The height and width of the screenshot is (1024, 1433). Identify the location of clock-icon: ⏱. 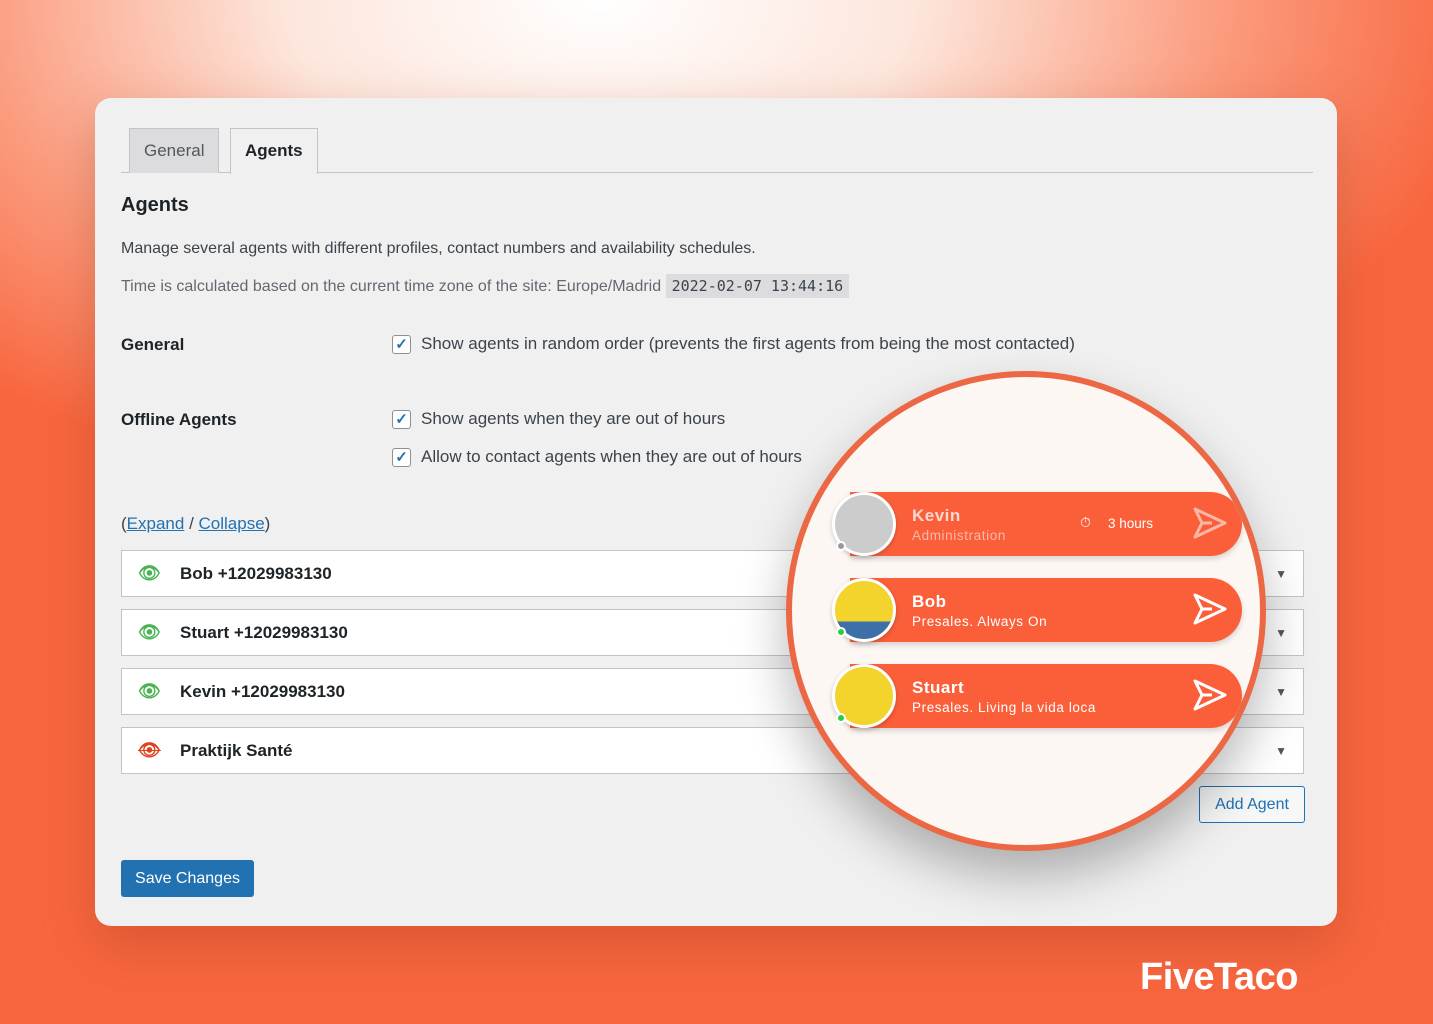
(1085, 522).